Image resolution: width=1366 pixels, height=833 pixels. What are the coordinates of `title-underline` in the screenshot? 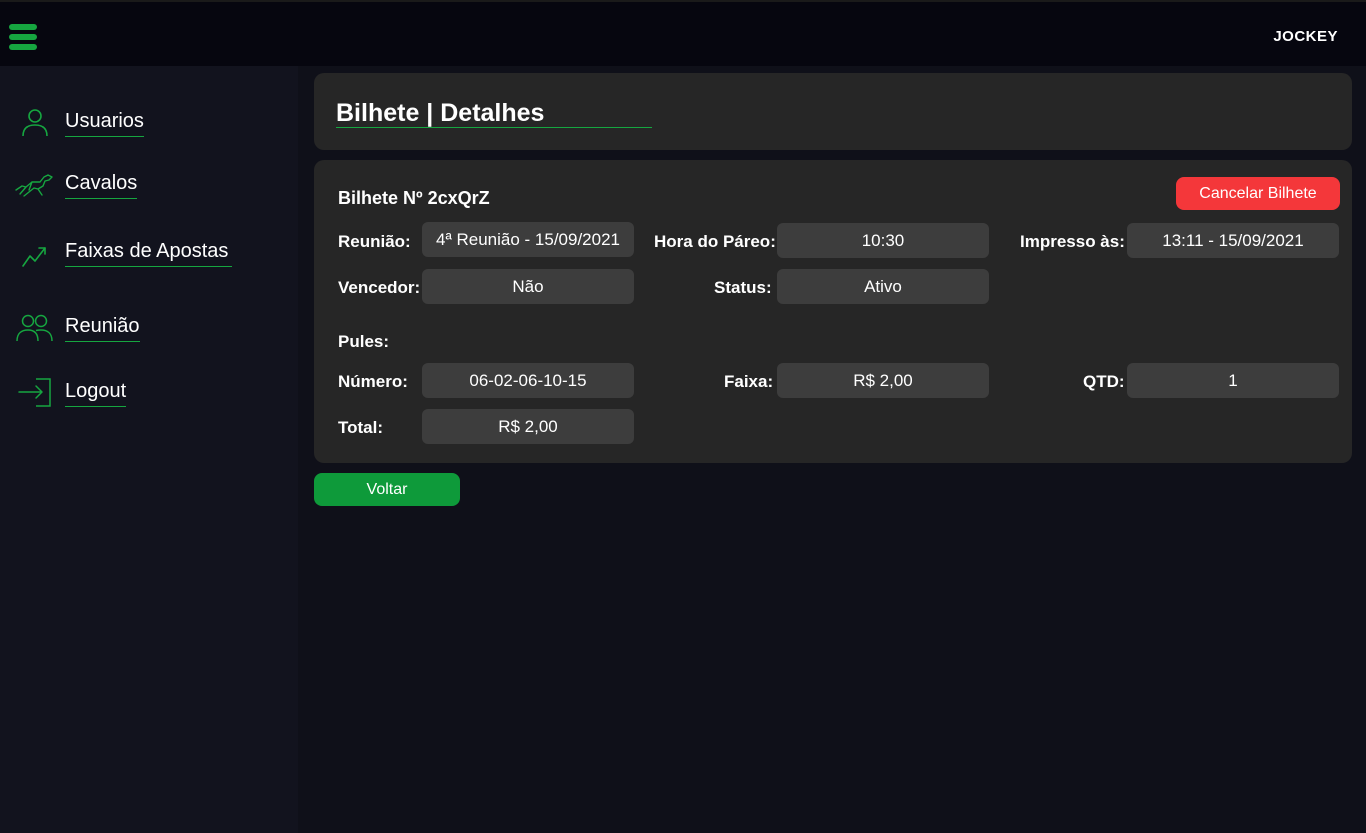 It's located at (494, 127).